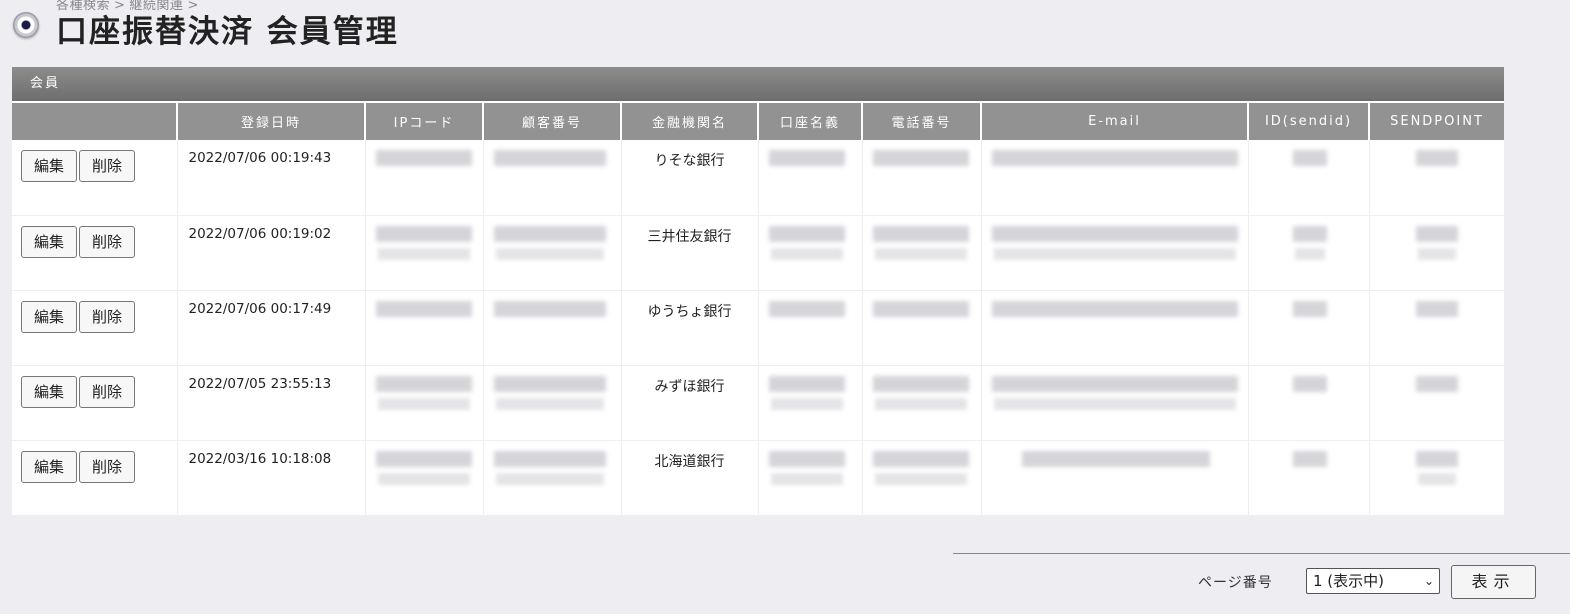 The height and width of the screenshot is (614, 1570). I want to click on bank-name: 三井住友銀行, so click(690, 253).